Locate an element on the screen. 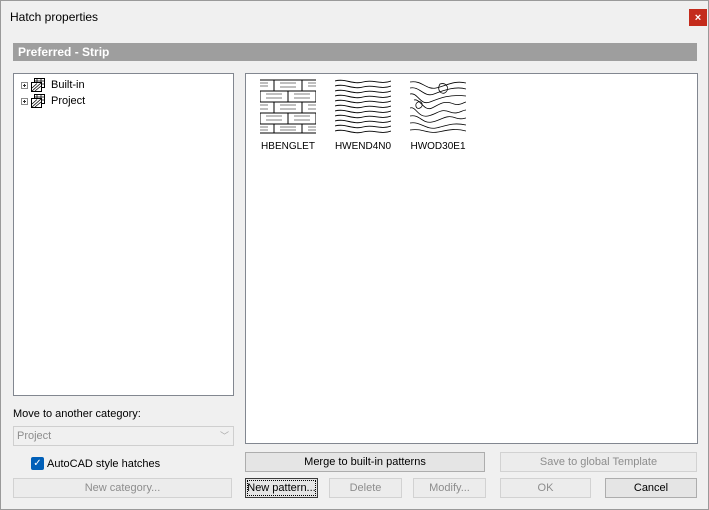  wave-pattern-thumbnail is located at coordinates (363, 106).